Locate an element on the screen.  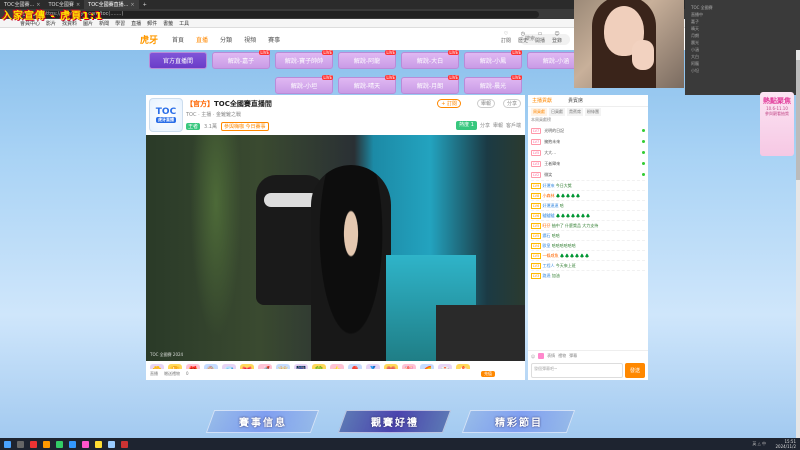
site-logo: 虎牙 is located at coordinates (149, 39).